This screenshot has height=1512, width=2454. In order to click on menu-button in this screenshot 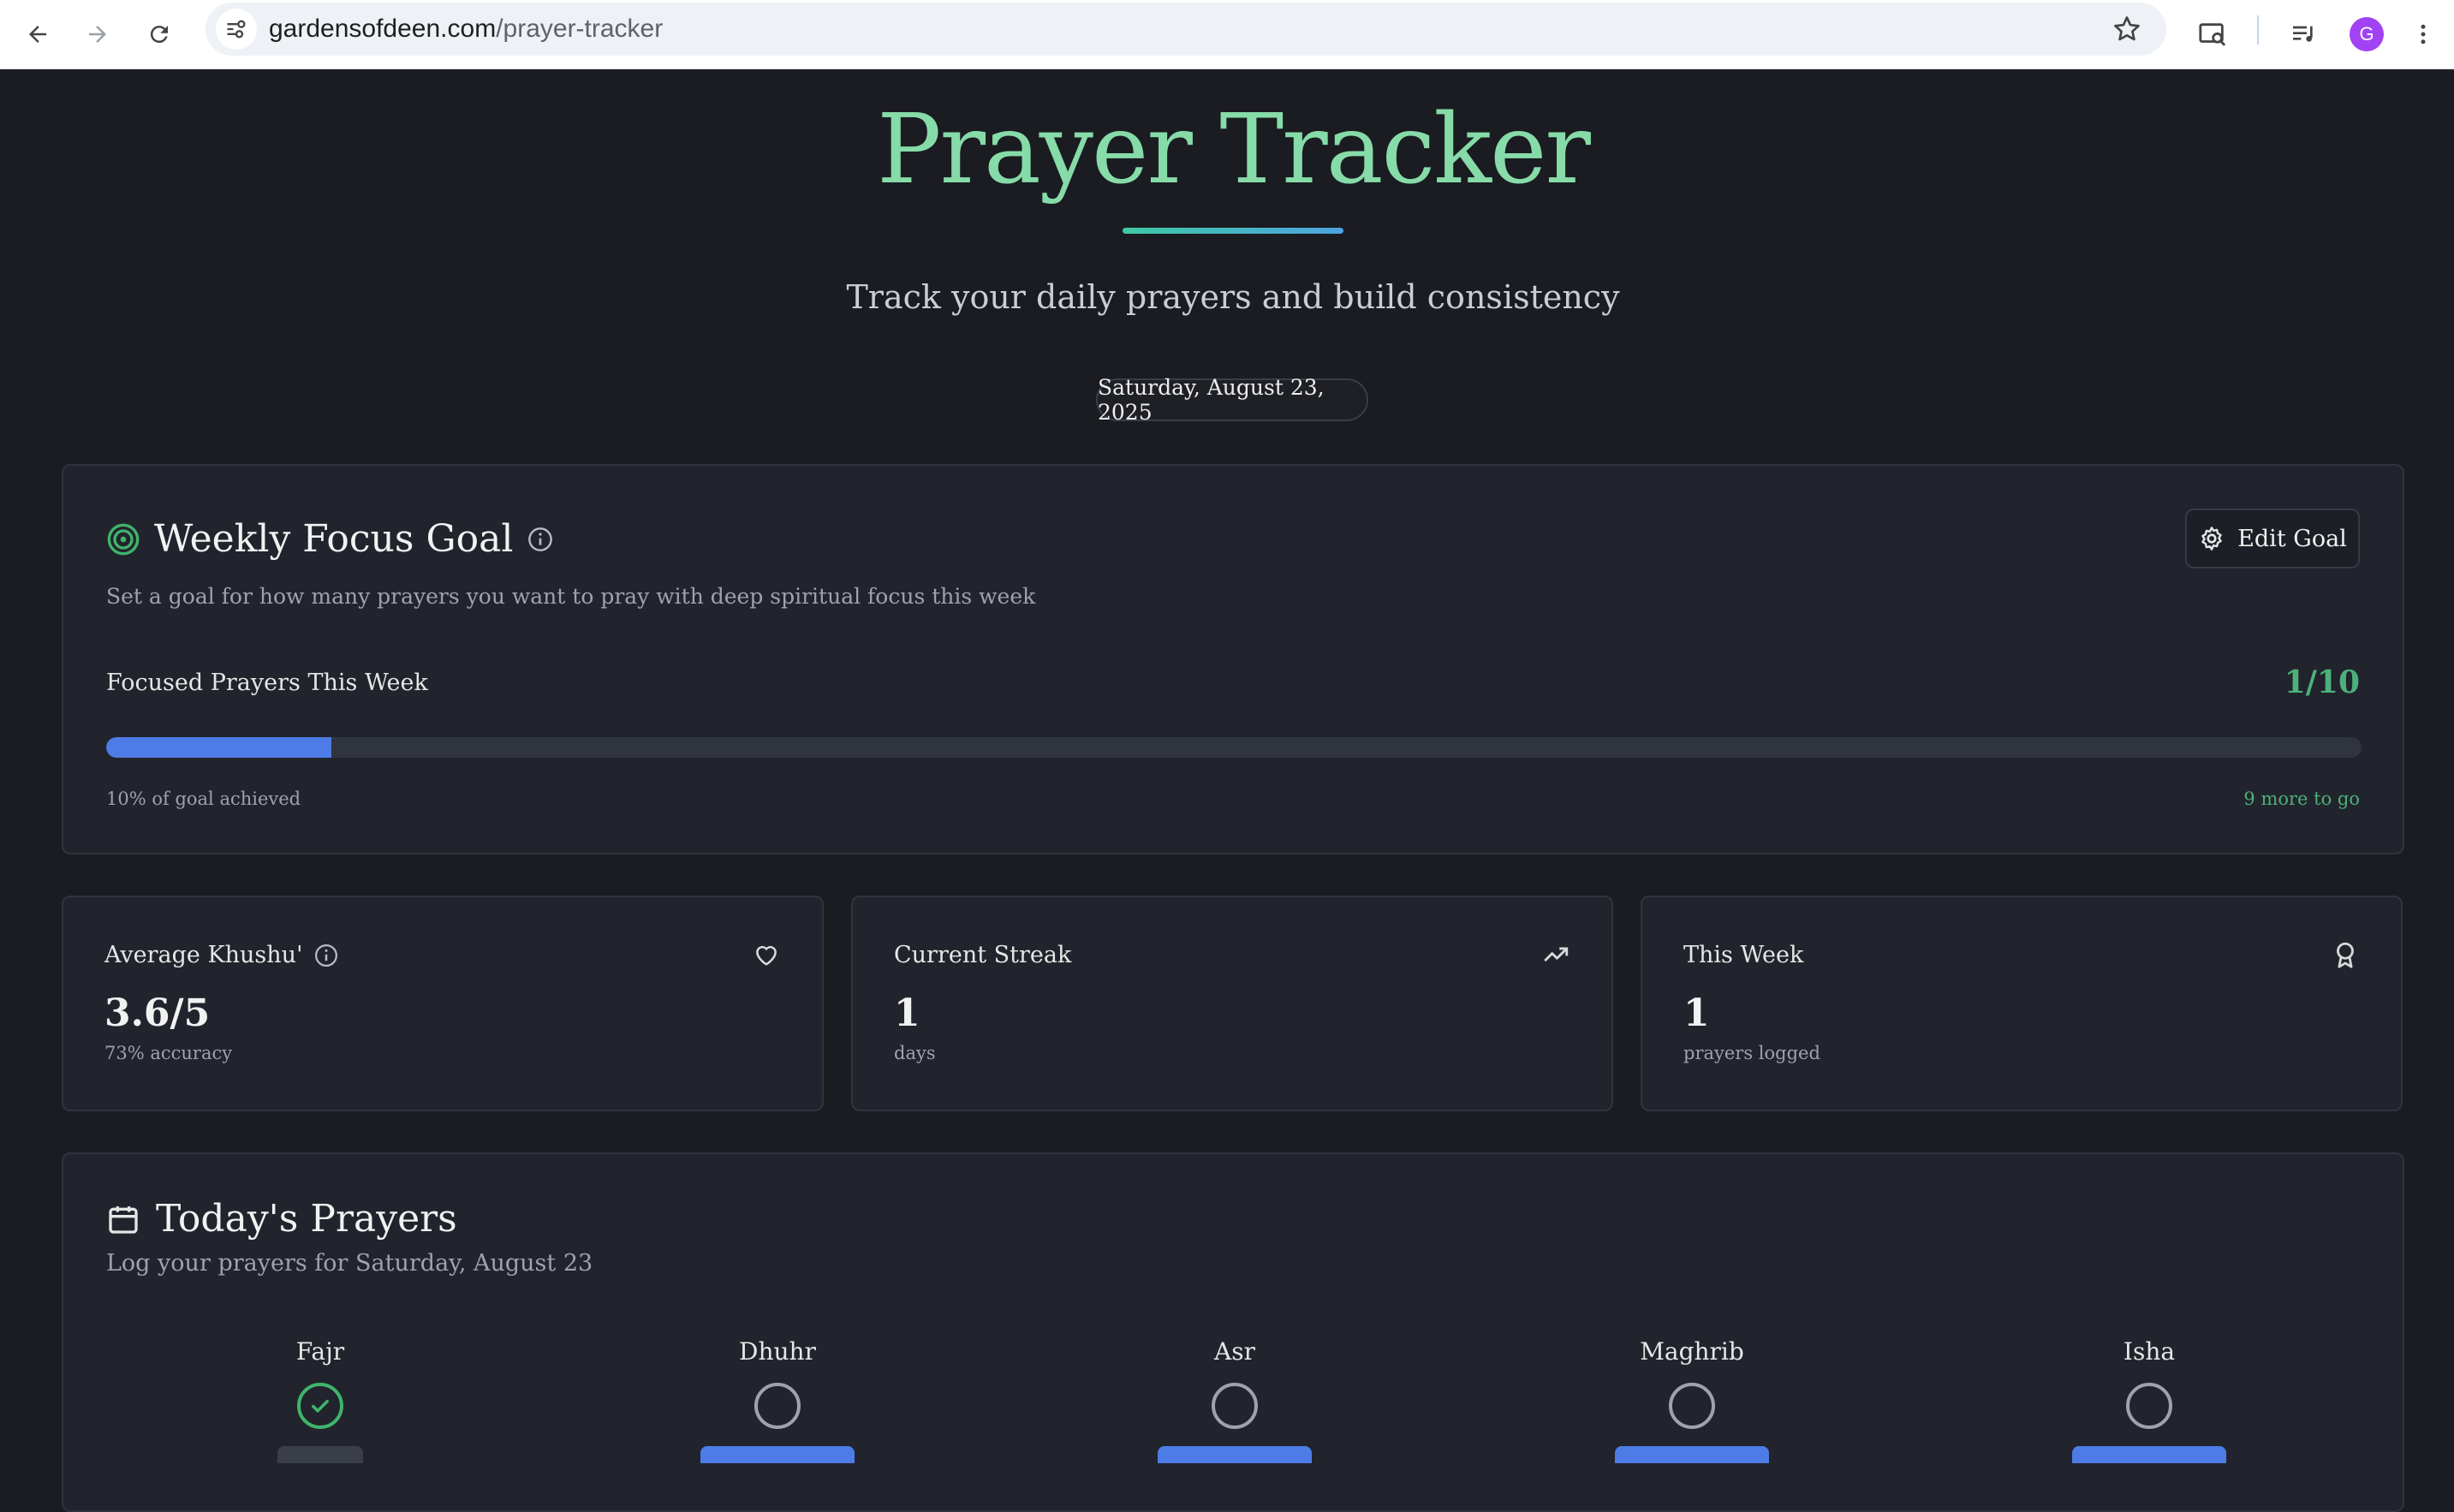, I will do `click(2423, 34)`.